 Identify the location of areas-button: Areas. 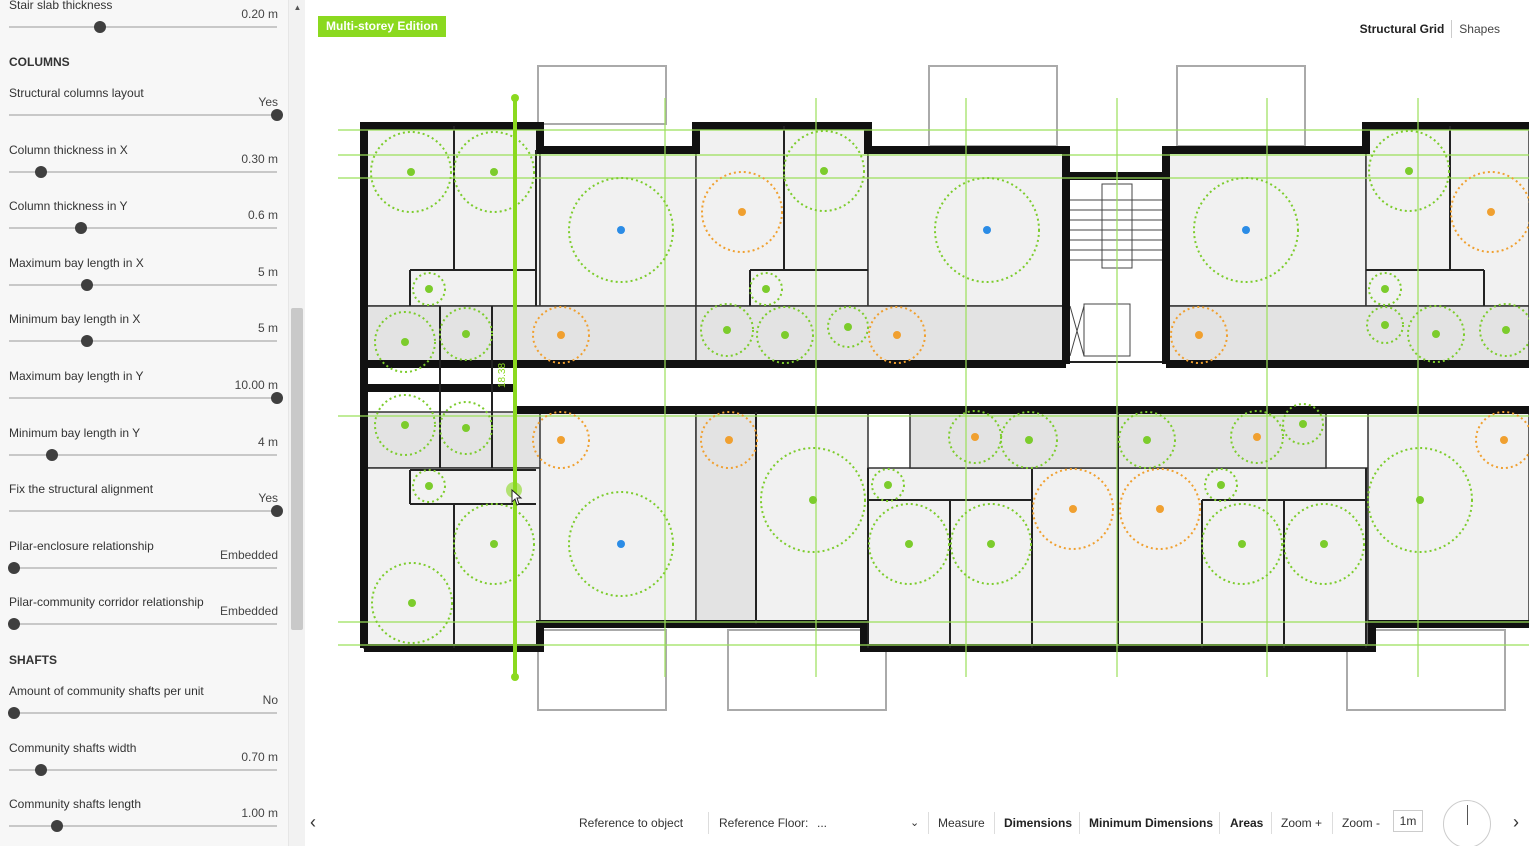
(1246, 823).